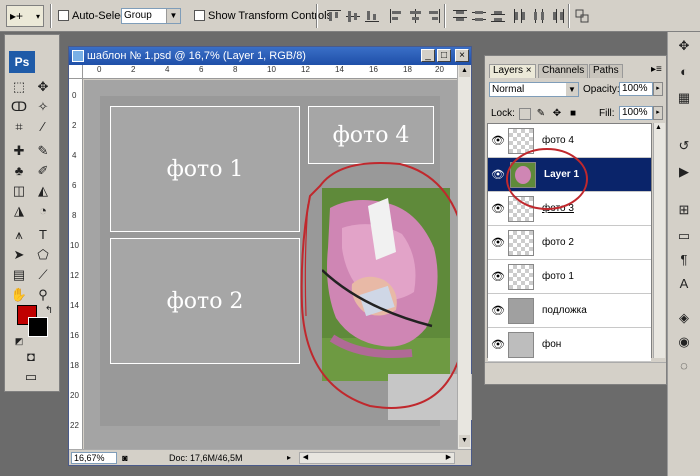 The image size is (700, 476). What do you see at coordinates (151, 16) in the screenshot?
I see `auto-select-dropdown: Group ▼` at bounding box center [151, 16].